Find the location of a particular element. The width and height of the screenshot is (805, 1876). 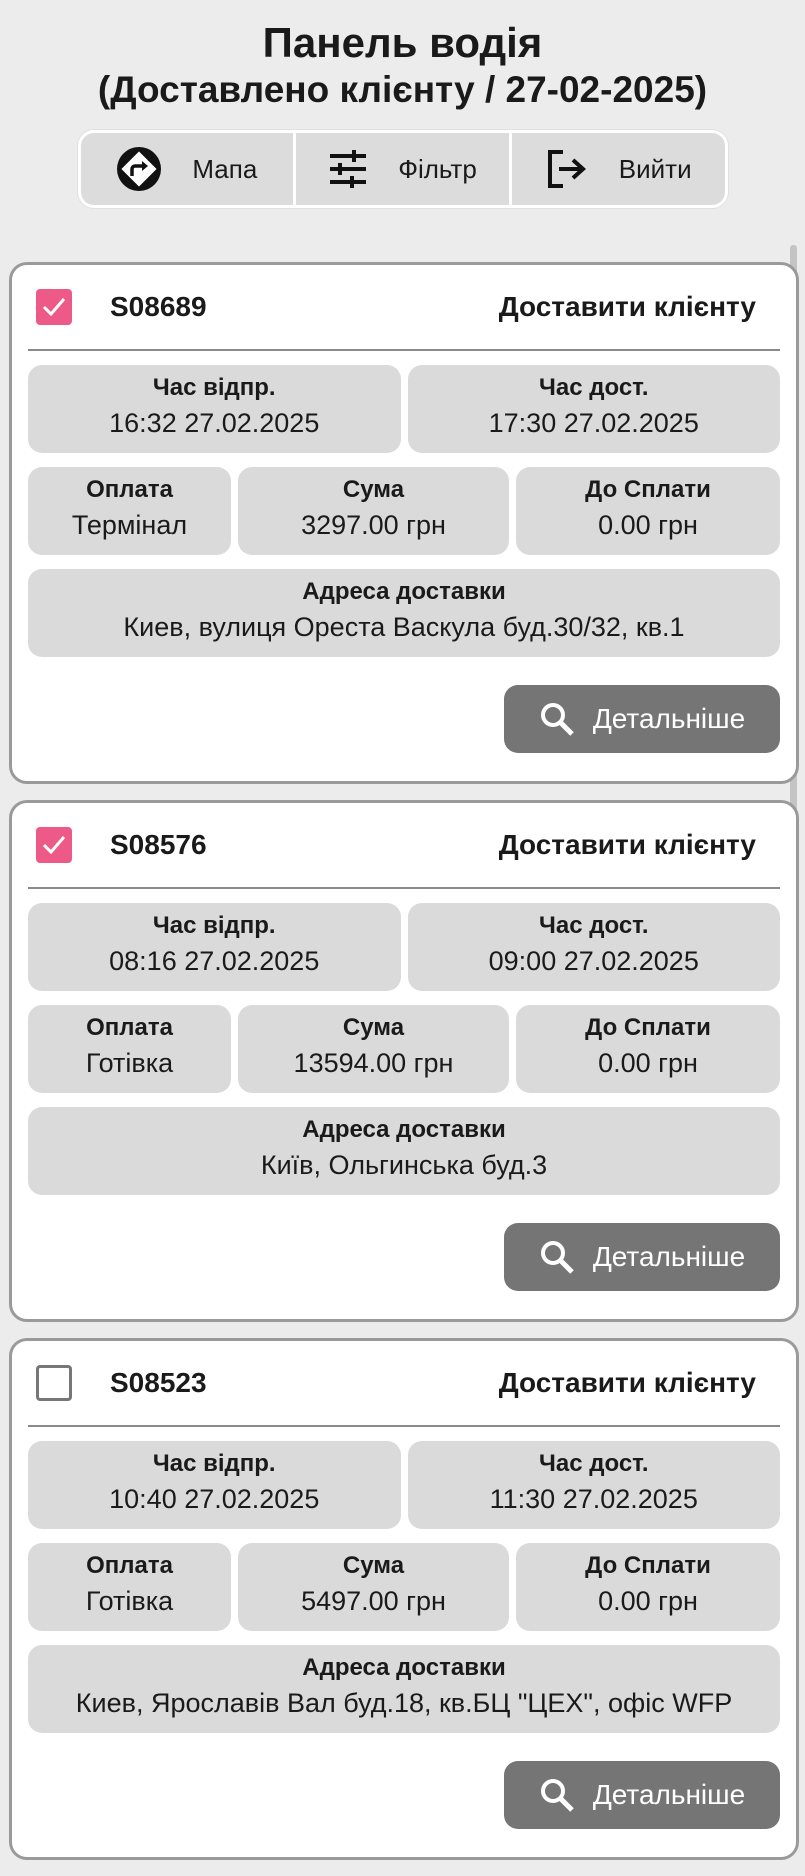

directions-icon is located at coordinates (139, 169).